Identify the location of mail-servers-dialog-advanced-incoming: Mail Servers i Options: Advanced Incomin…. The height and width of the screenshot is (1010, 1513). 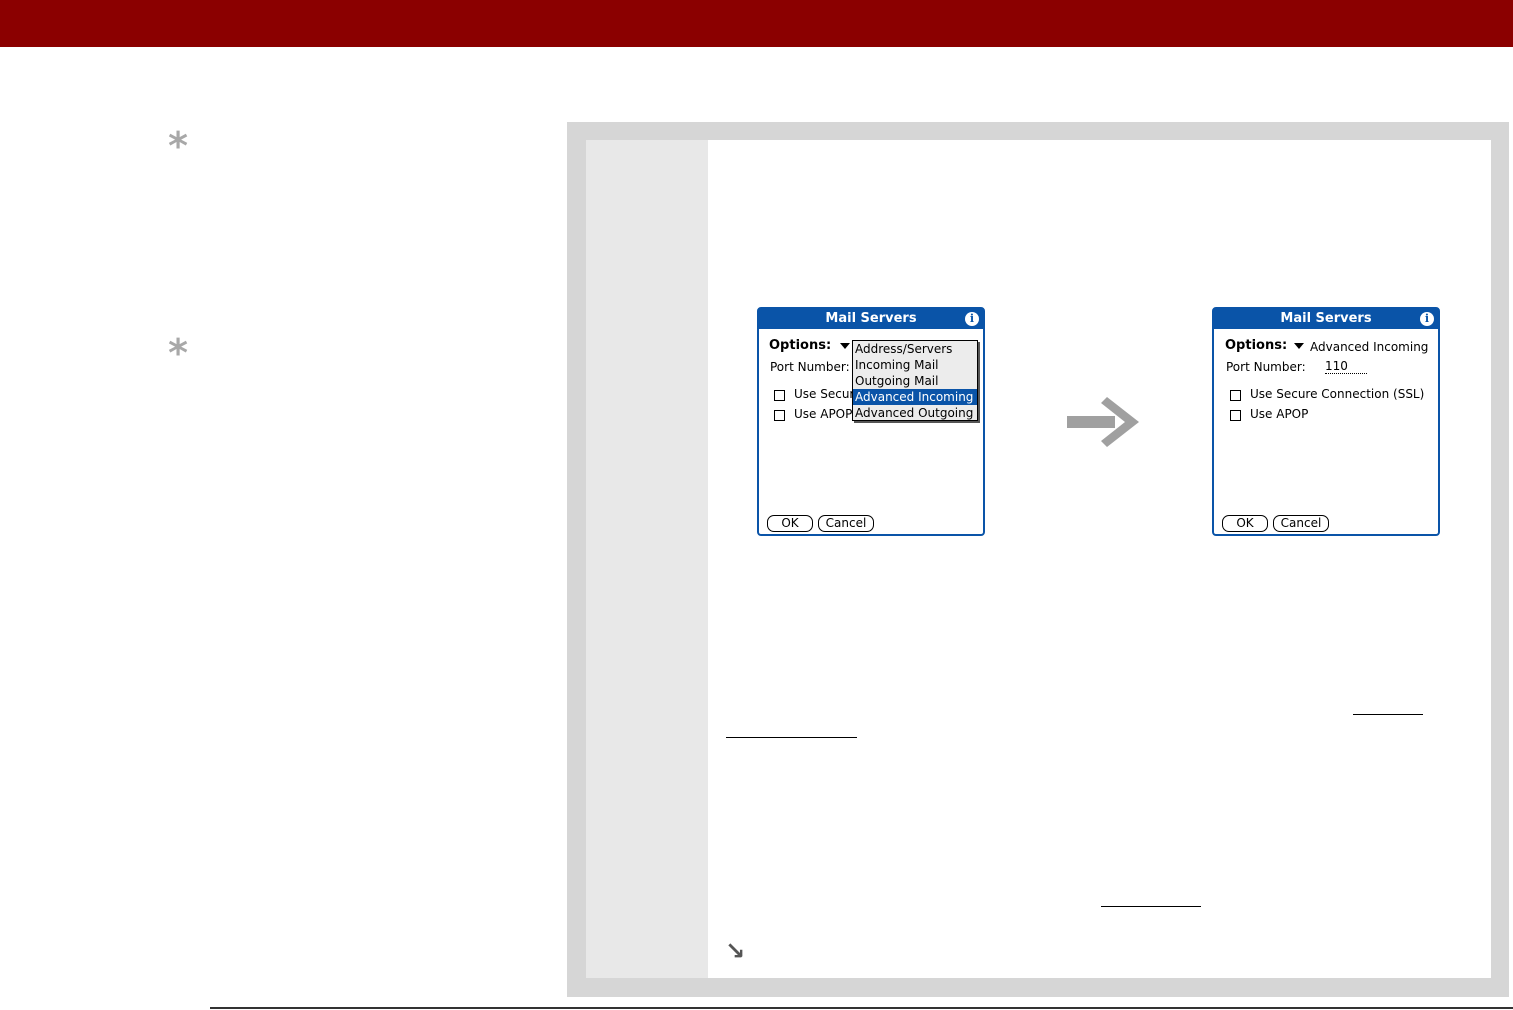
(1326, 421).